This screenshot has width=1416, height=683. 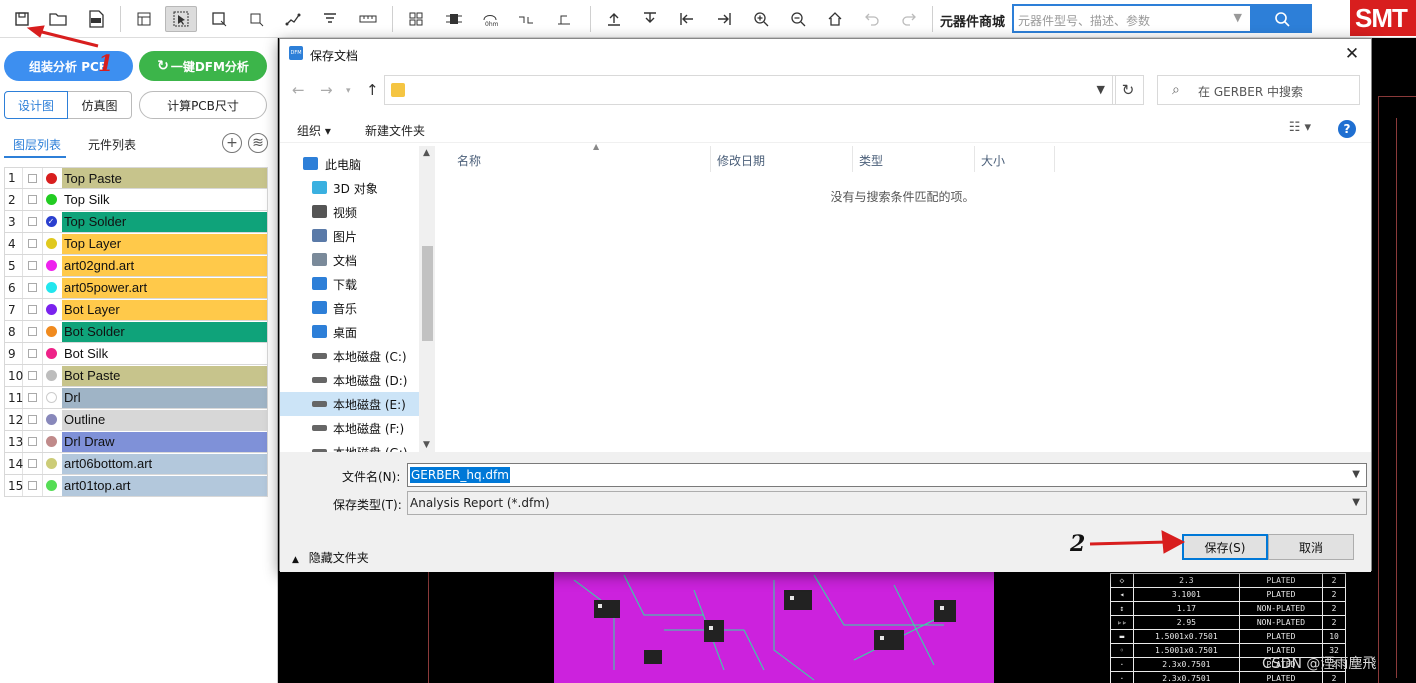 I want to click on add-layer-icon: +, so click(x=232, y=143).